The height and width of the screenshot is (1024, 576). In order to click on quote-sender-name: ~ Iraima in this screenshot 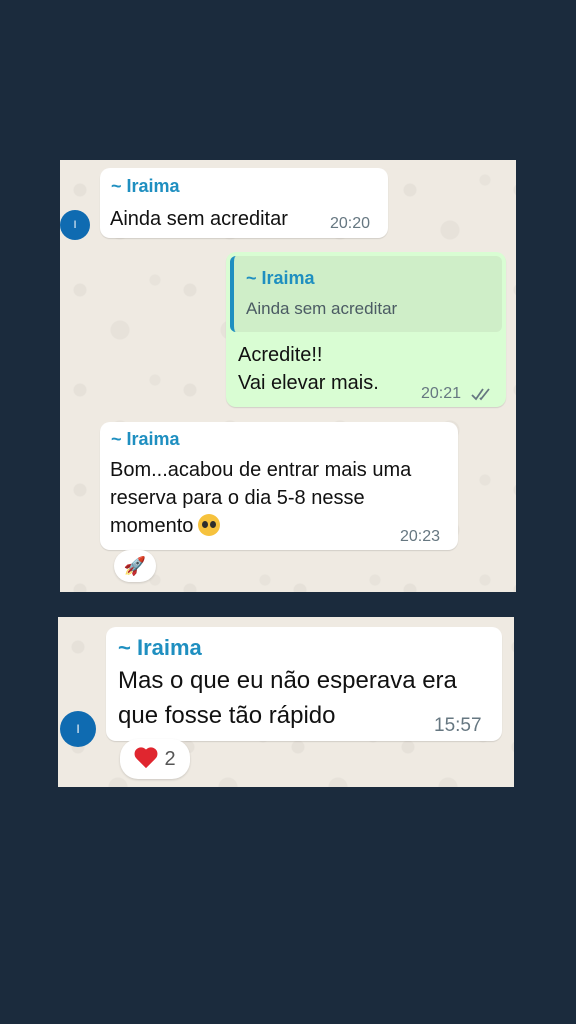, I will do `click(280, 278)`.